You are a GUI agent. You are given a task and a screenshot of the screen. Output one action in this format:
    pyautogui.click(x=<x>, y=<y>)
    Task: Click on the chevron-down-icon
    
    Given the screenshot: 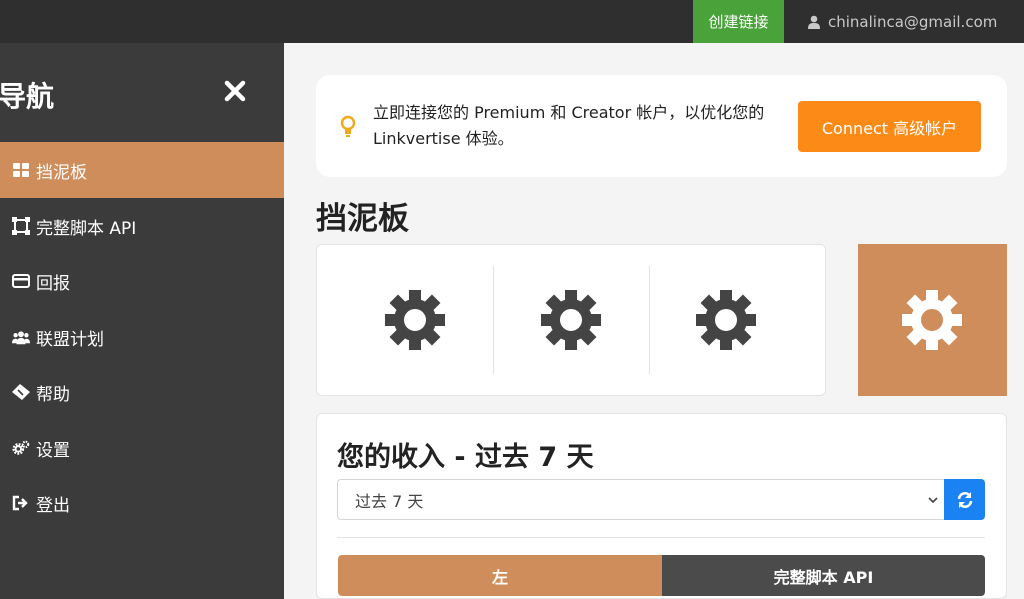 What is the action you would take?
    pyautogui.click(x=933, y=500)
    